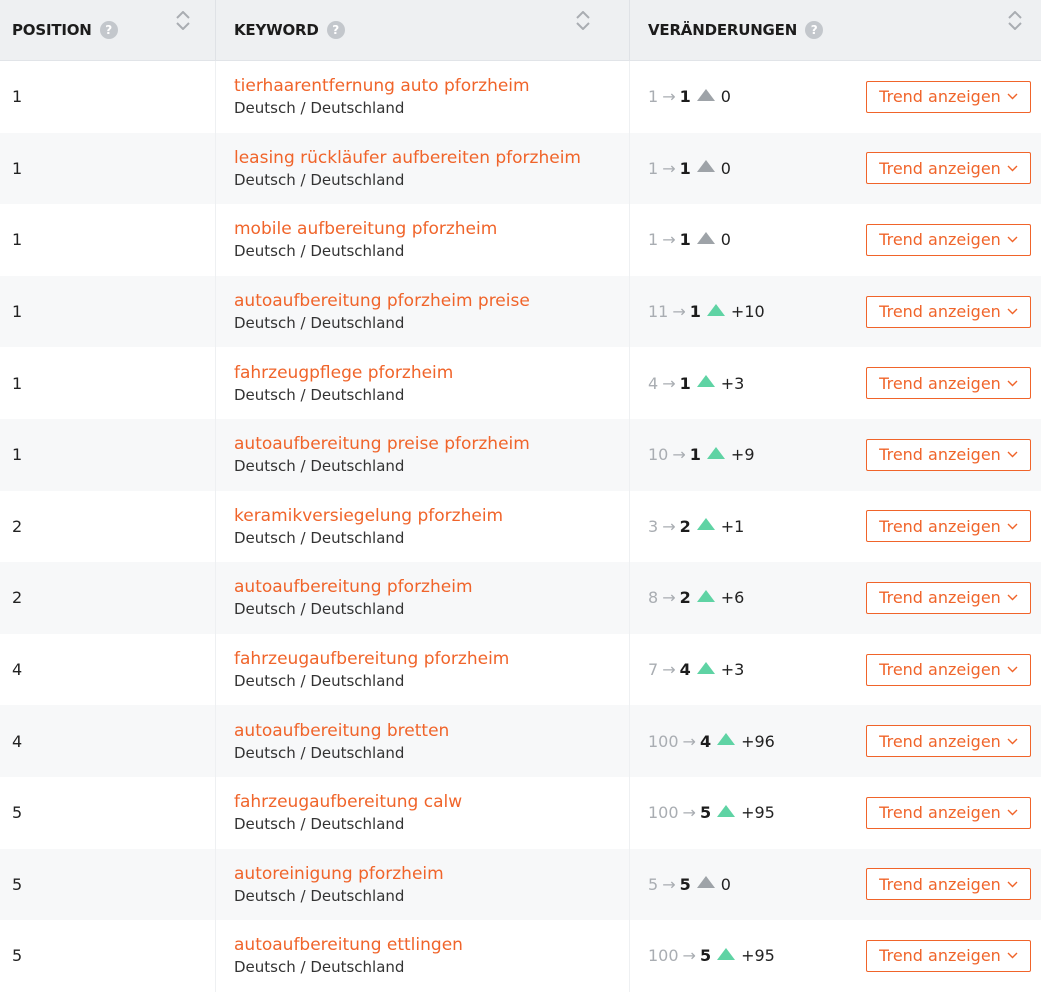 The image size is (1041, 992). I want to click on keyword-link: mobile aufbereitung pforzheim, so click(431, 229).